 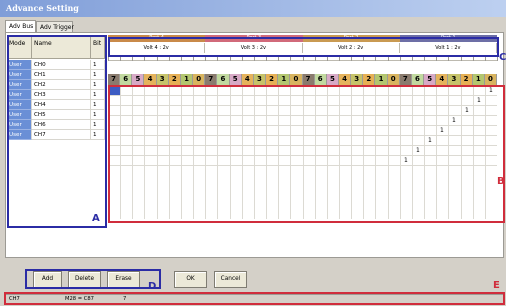 What do you see at coordinates (190, 279) in the screenshot?
I see `ok-button: OK` at bounding box center [190, 279].